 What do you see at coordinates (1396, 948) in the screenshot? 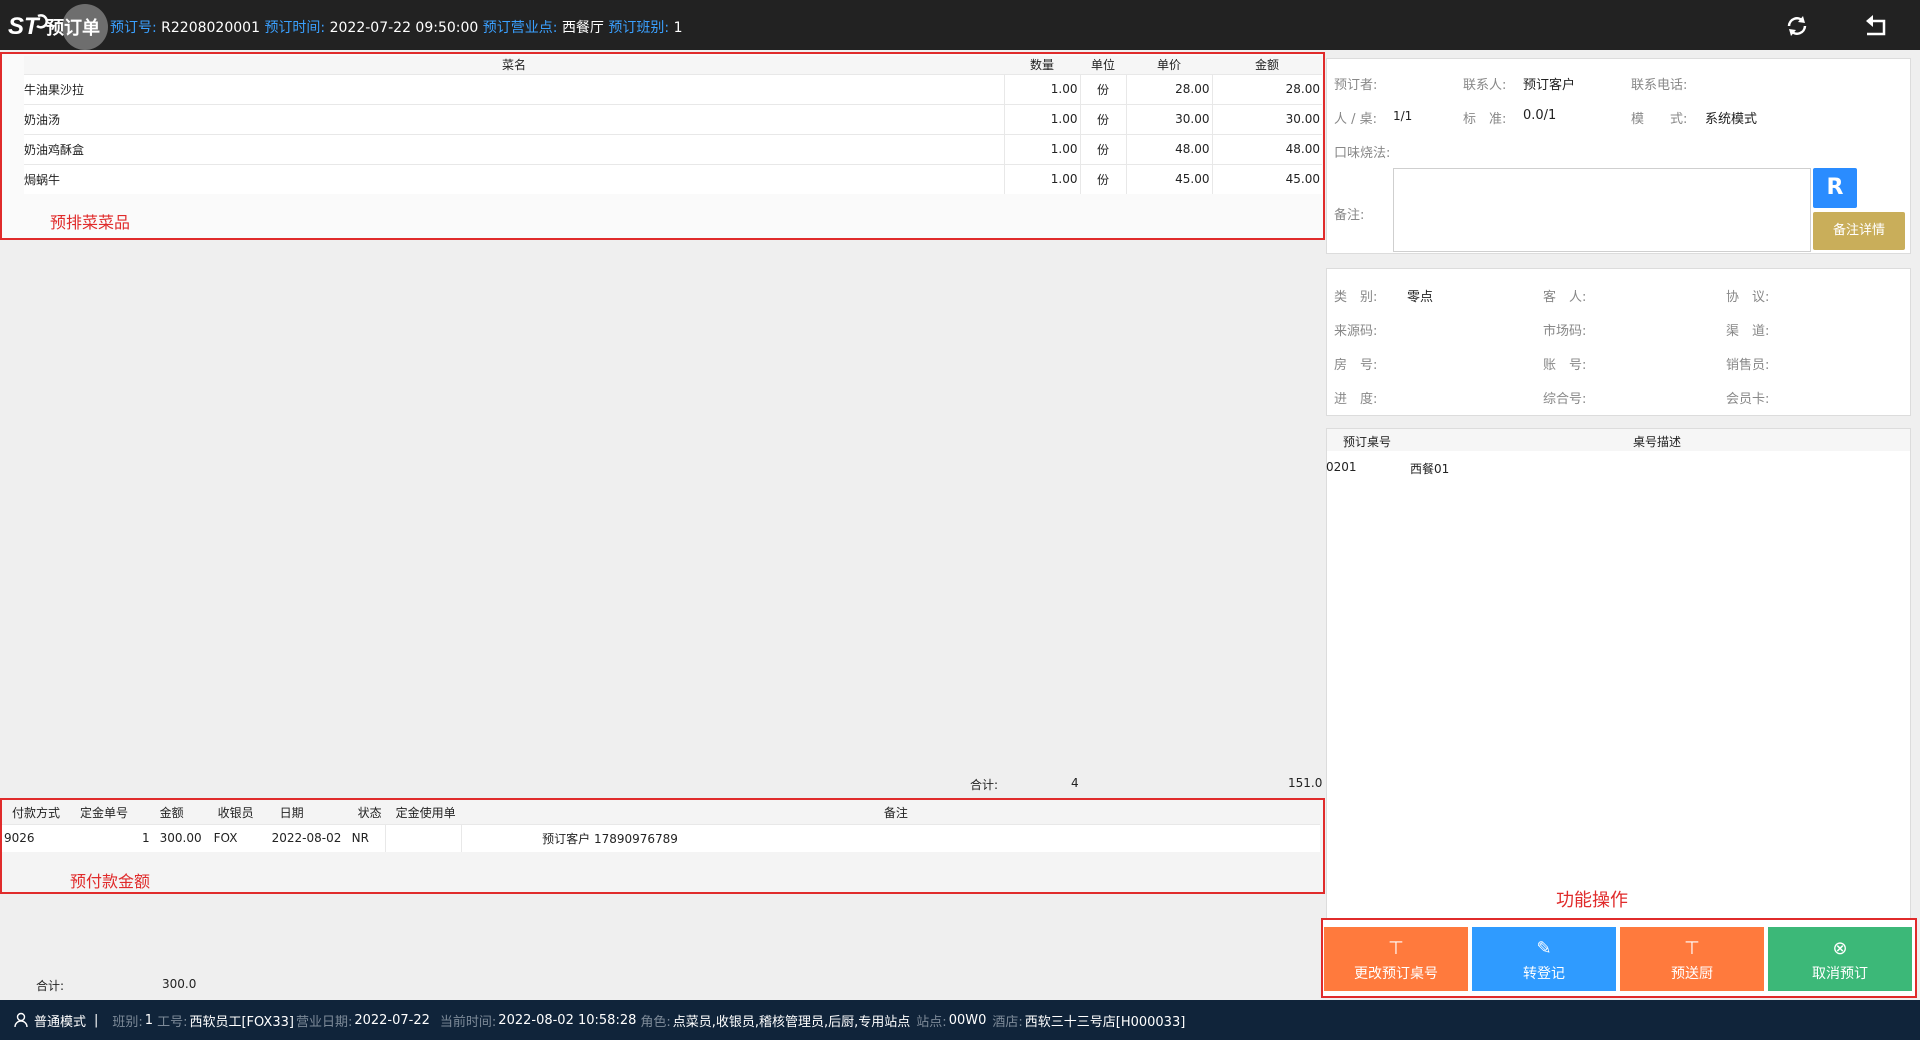
I see `edit-icon: ⊤` at bounding box center [1396, 948].